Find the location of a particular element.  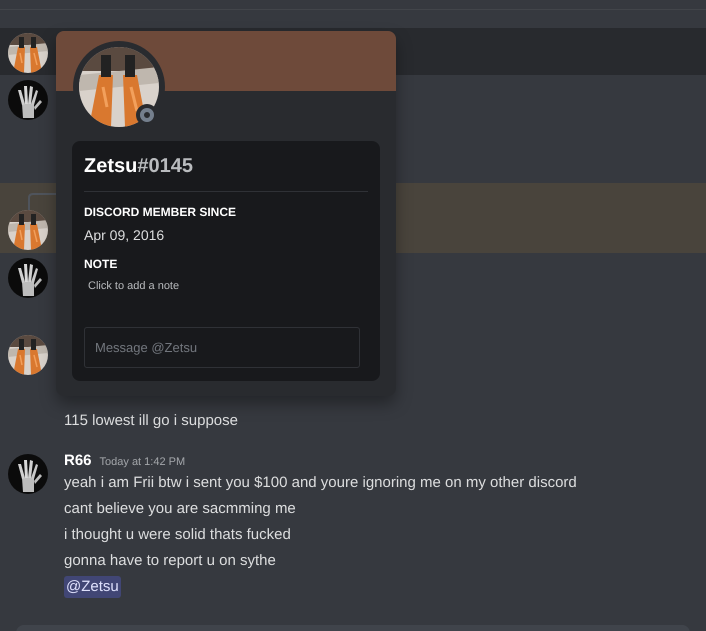

section-heading: NOTE is located at coordinates (101, 264).